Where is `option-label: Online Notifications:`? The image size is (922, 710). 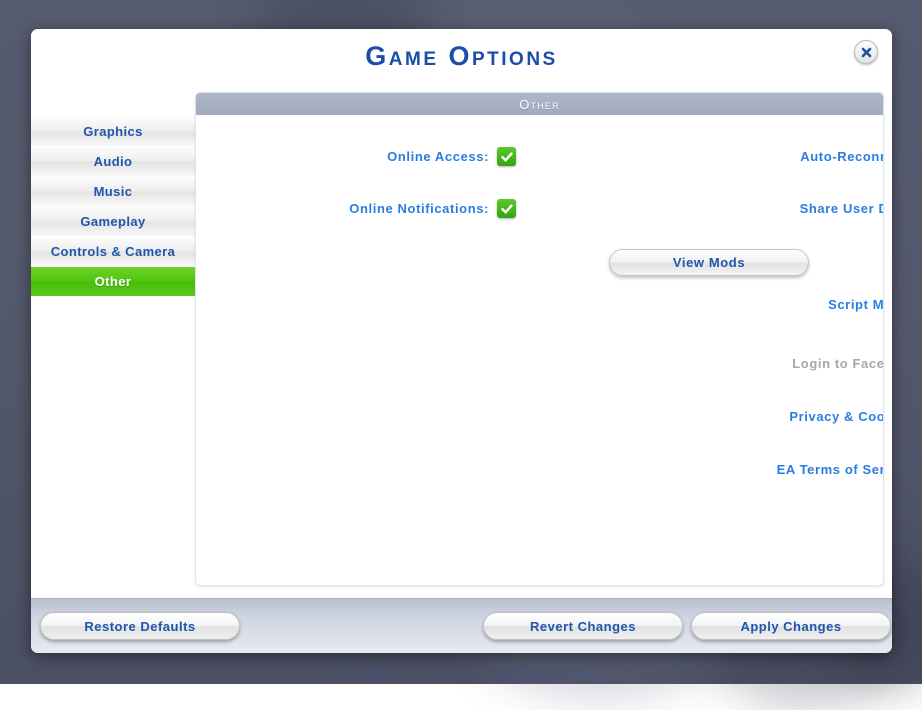 option-label: Online Notifications: is located at coordinates (419, 208).